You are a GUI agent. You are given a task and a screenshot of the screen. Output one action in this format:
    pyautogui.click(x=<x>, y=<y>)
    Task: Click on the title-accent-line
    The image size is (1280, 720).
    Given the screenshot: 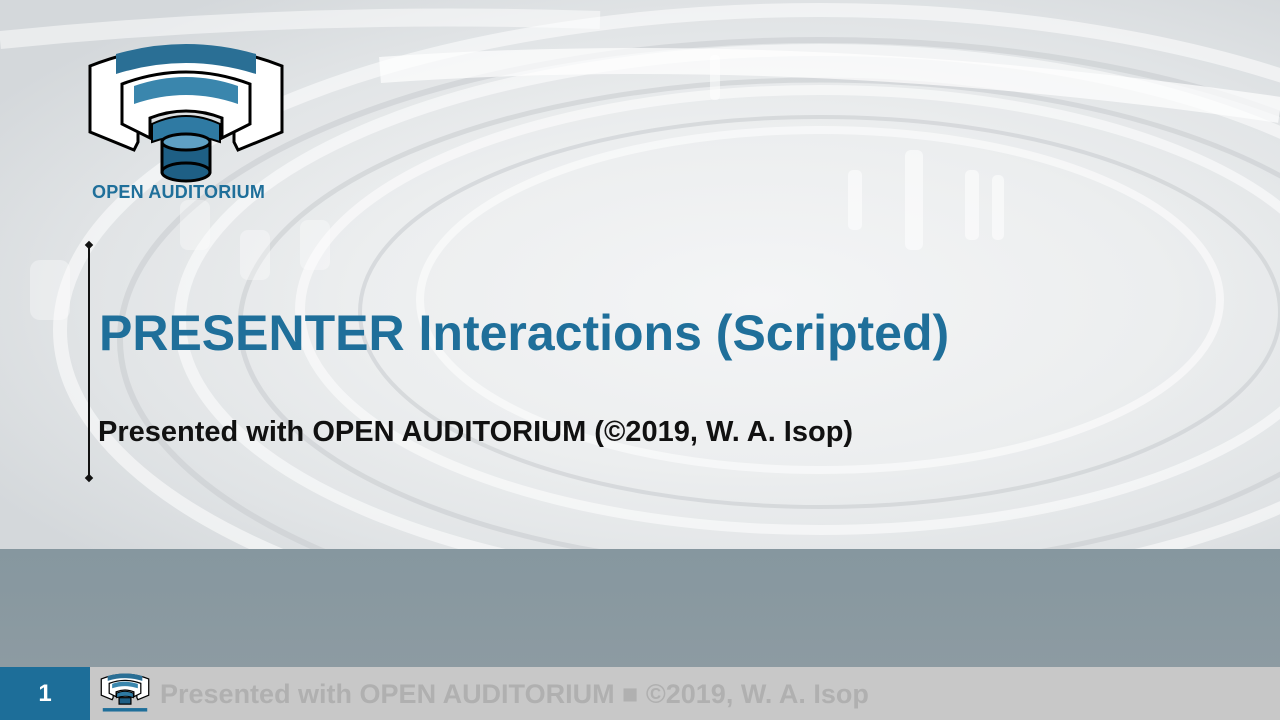 What is the action you would take?
    pyautogui.click(x=89, y=361)
    